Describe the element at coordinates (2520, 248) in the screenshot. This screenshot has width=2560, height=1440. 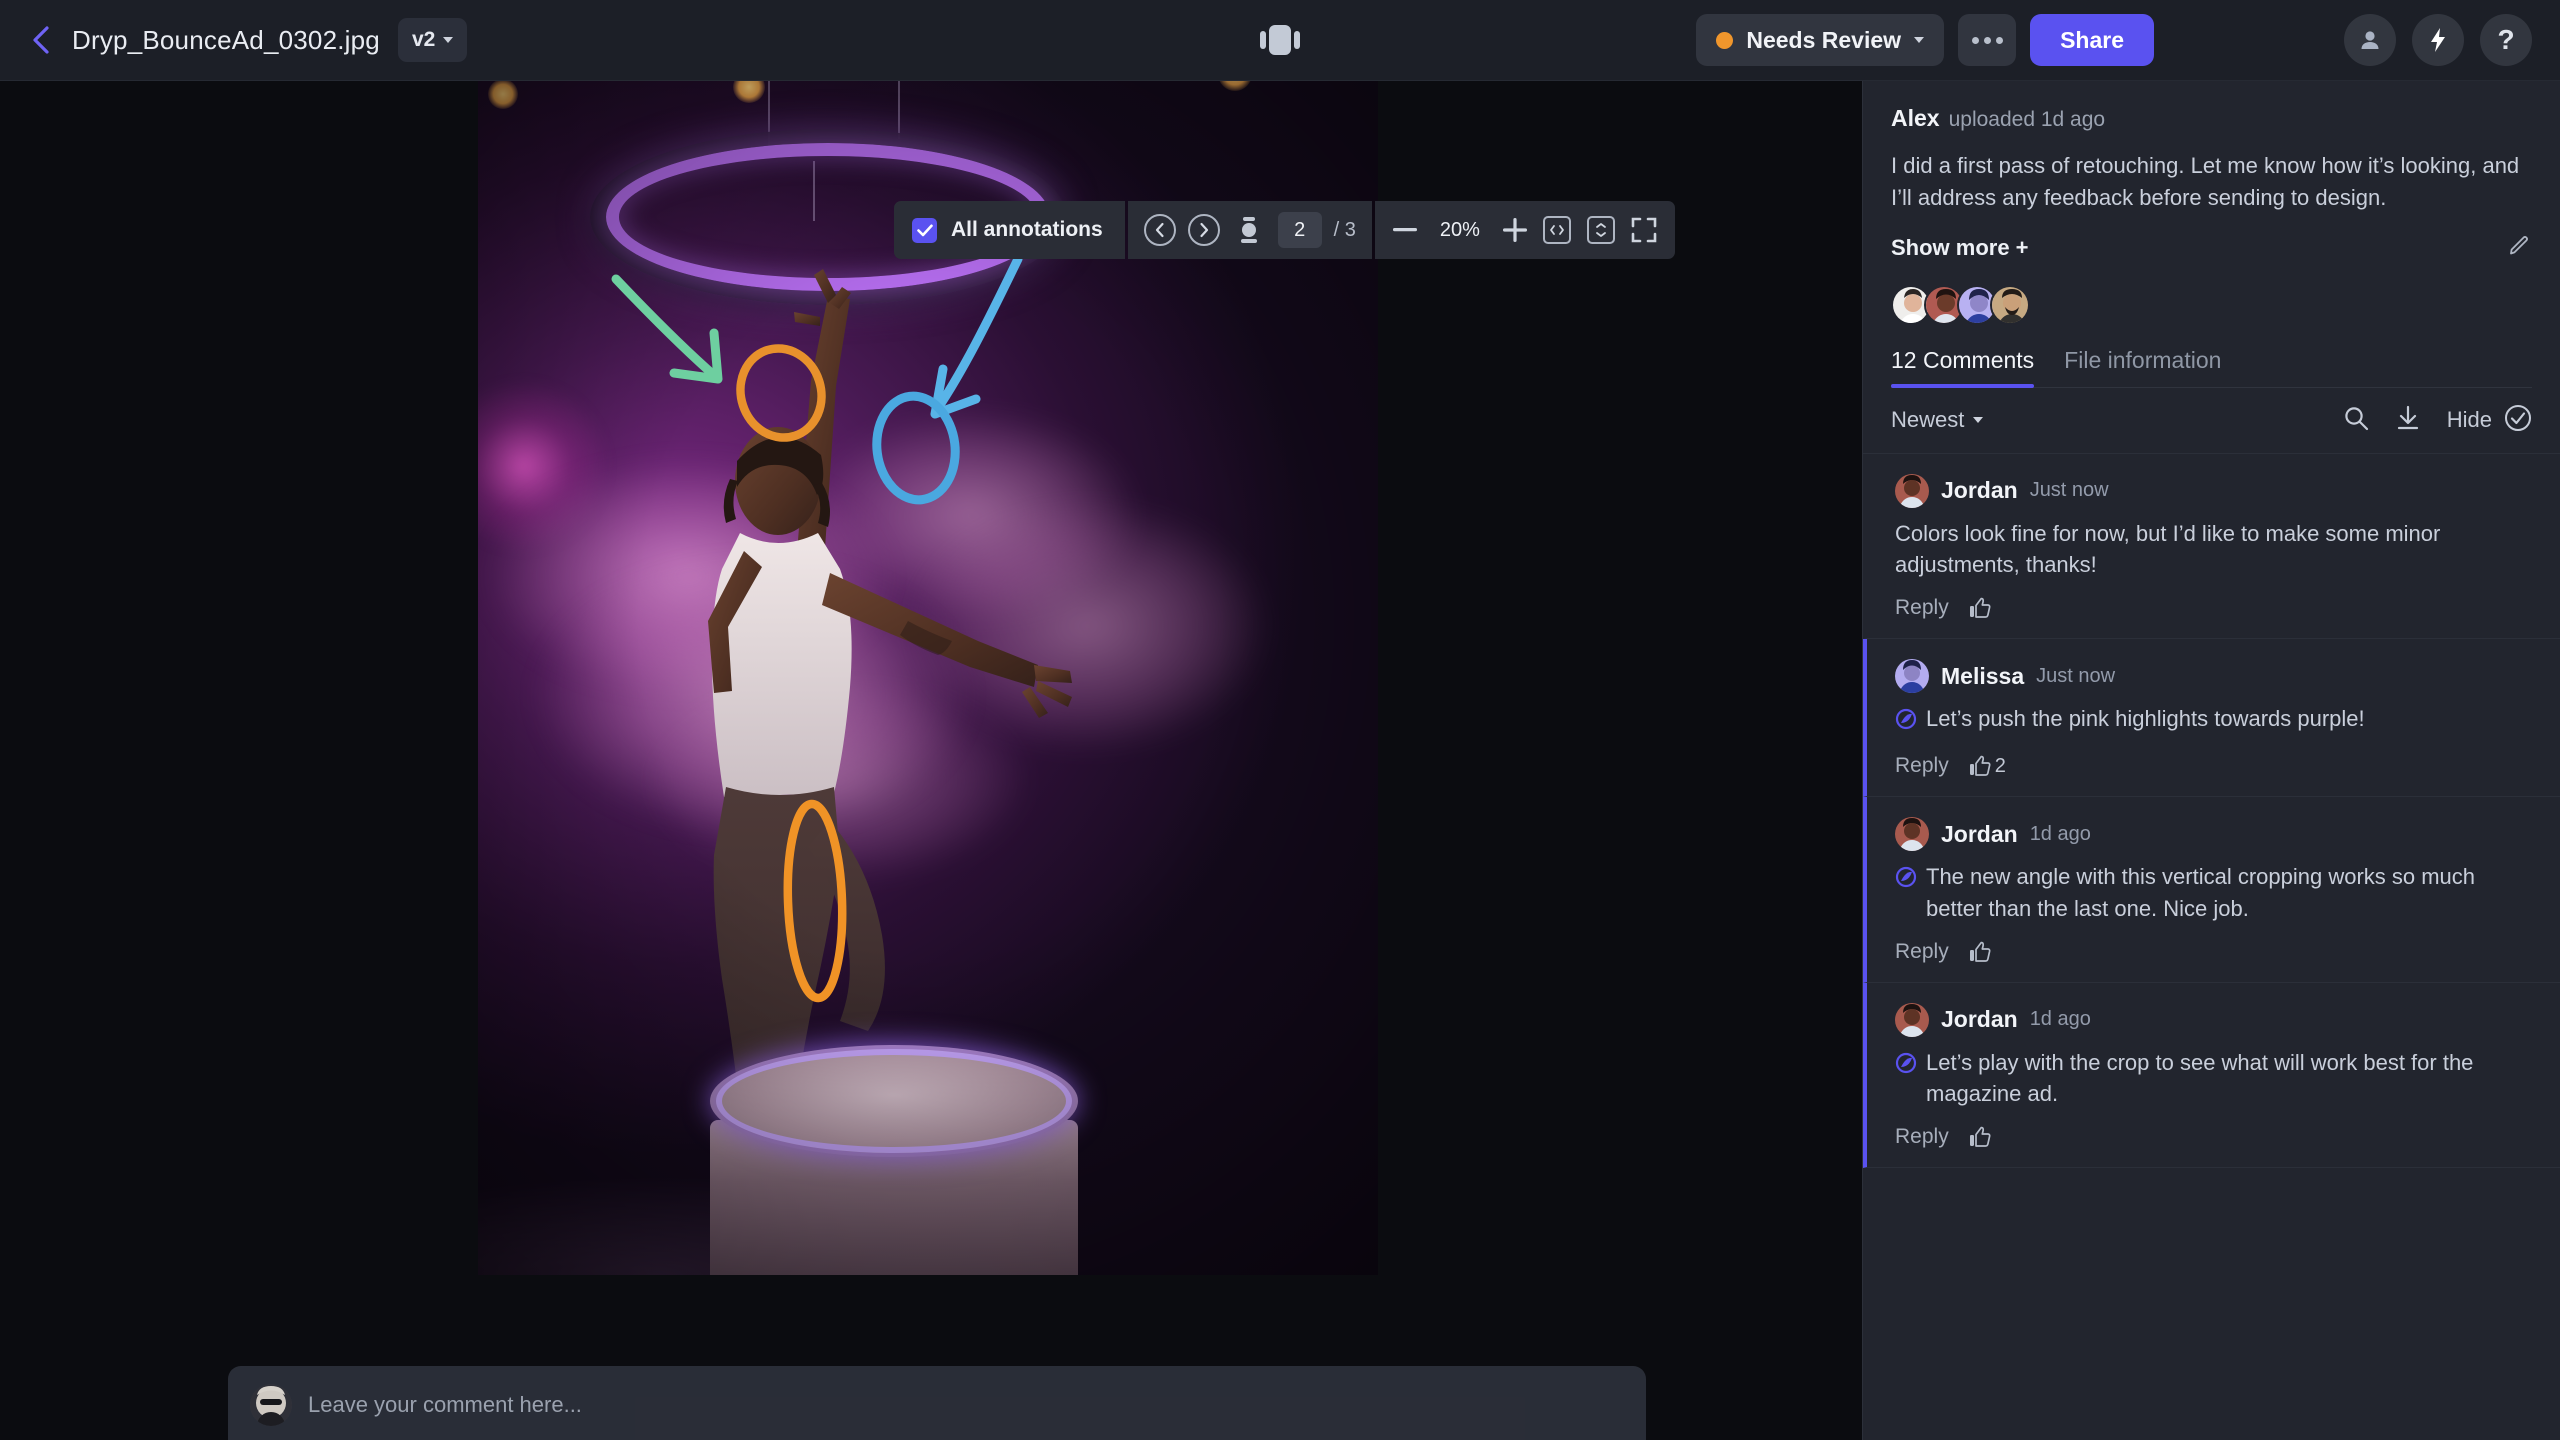
I see `pencil-icon` at that location.